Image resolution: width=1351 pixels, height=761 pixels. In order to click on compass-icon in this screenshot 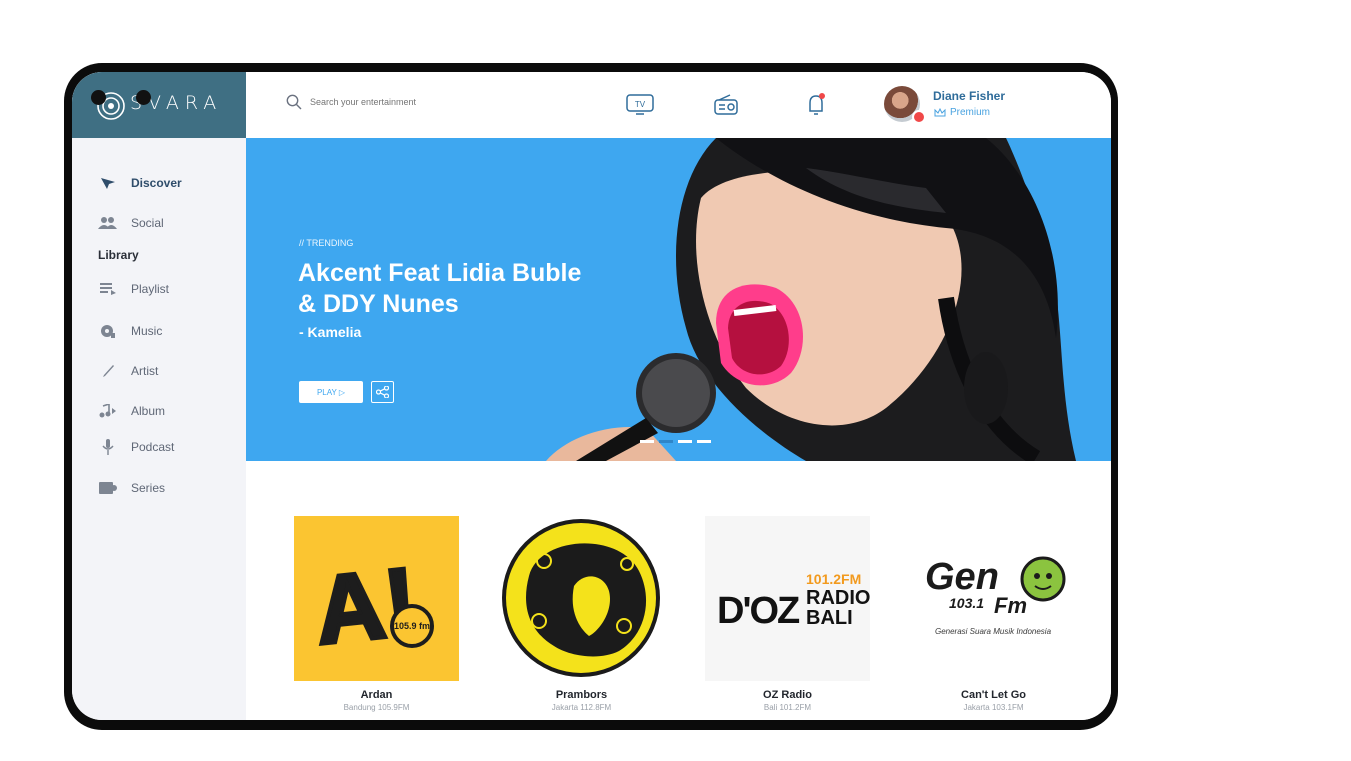, I will do `click(108, 183)`.